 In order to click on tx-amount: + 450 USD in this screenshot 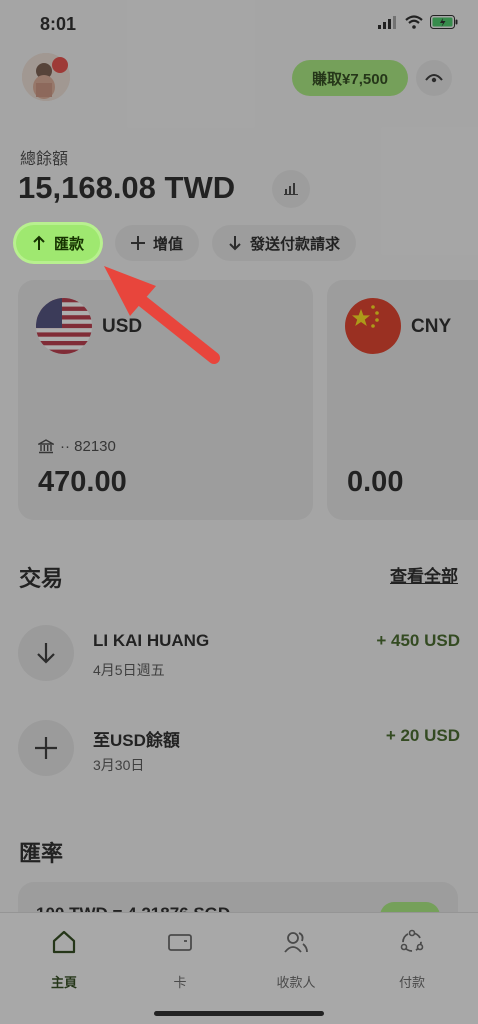, I will do `click(418, 640)`.